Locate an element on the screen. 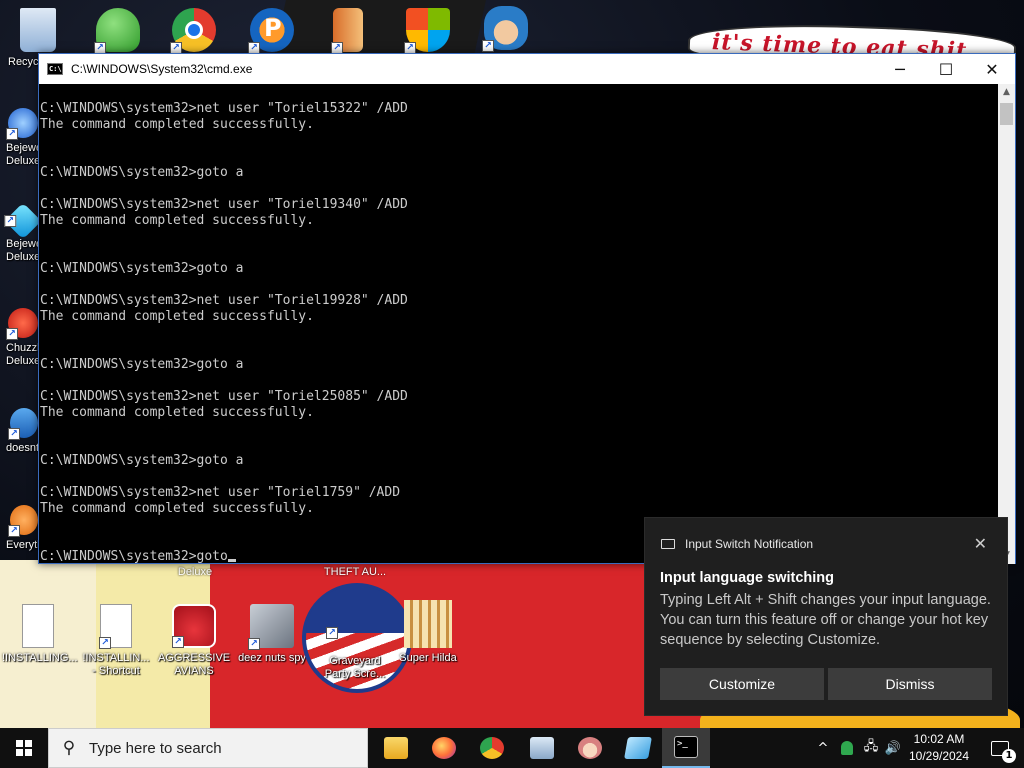 The image size is (1024, 768). search-placeholder: Type here to search is located at coordinates (155, 748).